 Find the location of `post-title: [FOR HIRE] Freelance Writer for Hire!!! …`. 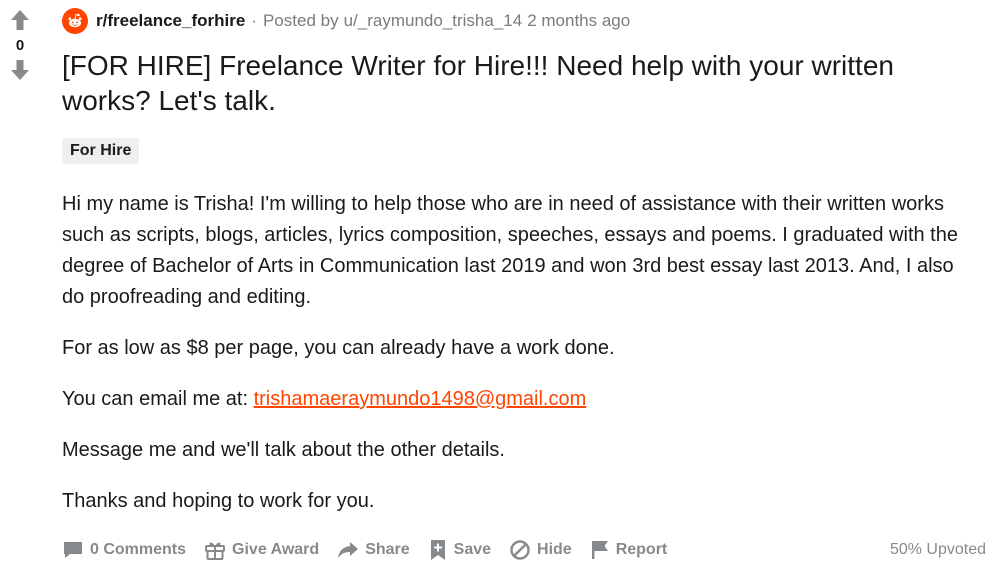

post-title: [FOR HIRE] Freelance Writer for Hire!!! … is located at coordinates (517, 83).